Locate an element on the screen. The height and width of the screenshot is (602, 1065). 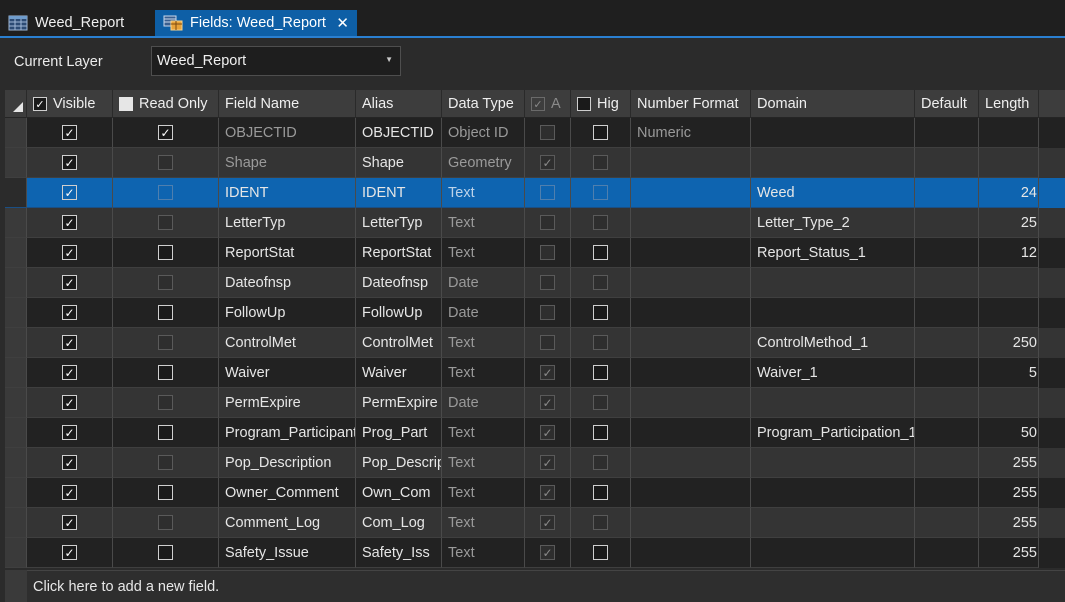
table-row: ✓WaiverWaiverText✓Waiver_15 is located at coordinates (535, 373).